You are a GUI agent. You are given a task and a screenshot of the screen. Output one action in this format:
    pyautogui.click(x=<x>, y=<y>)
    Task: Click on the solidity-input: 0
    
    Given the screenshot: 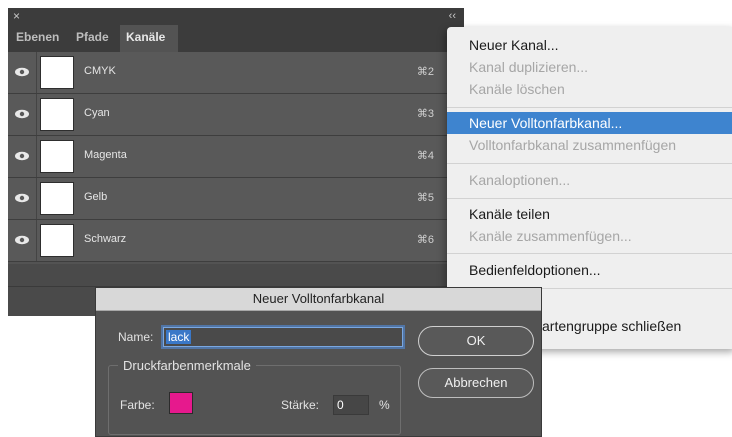 What is the action you would take?
    pyautogui.click(x=351, y=405)
    